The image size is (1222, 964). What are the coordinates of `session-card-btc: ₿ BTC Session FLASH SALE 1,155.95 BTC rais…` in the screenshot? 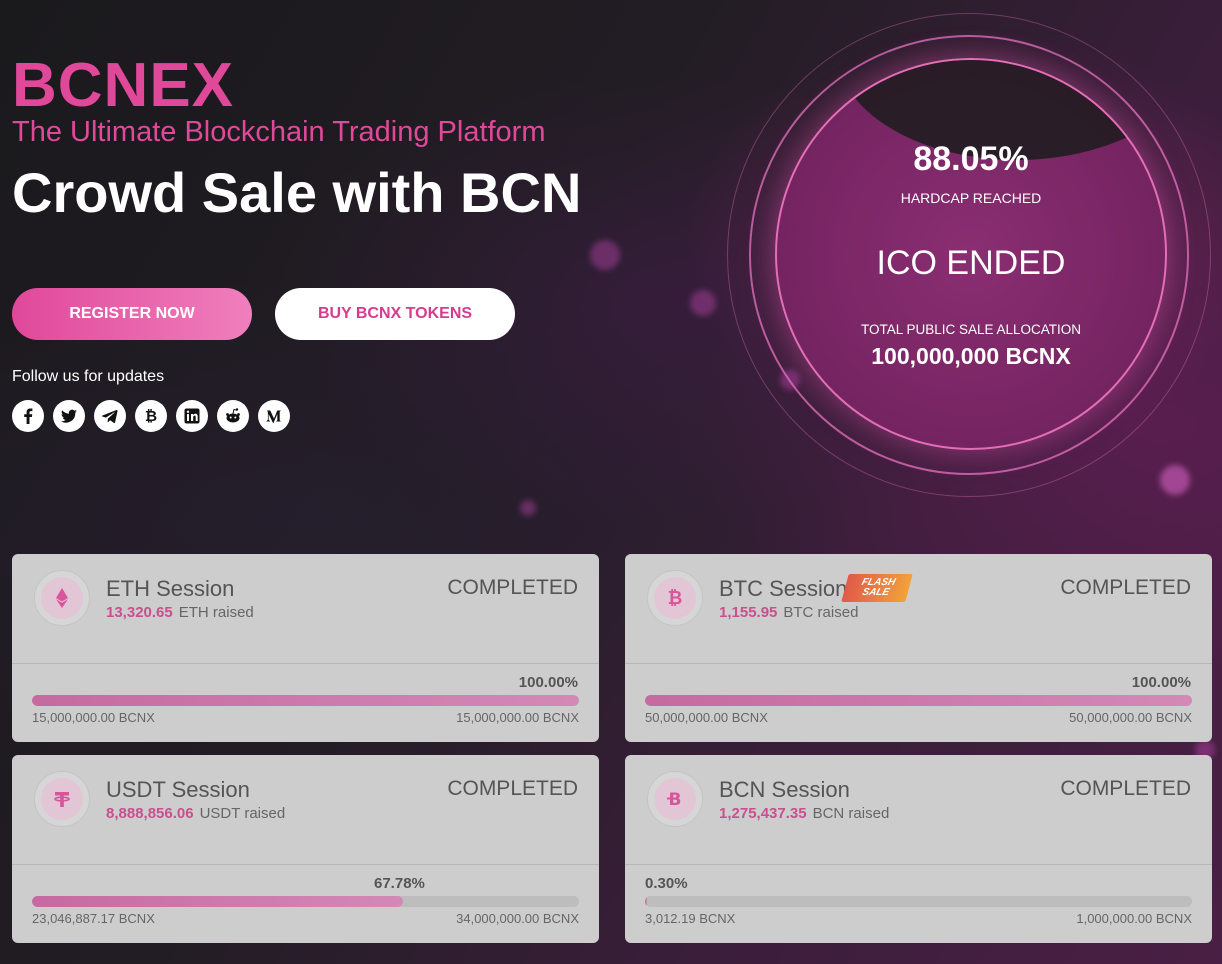 It's located at (918, 648).